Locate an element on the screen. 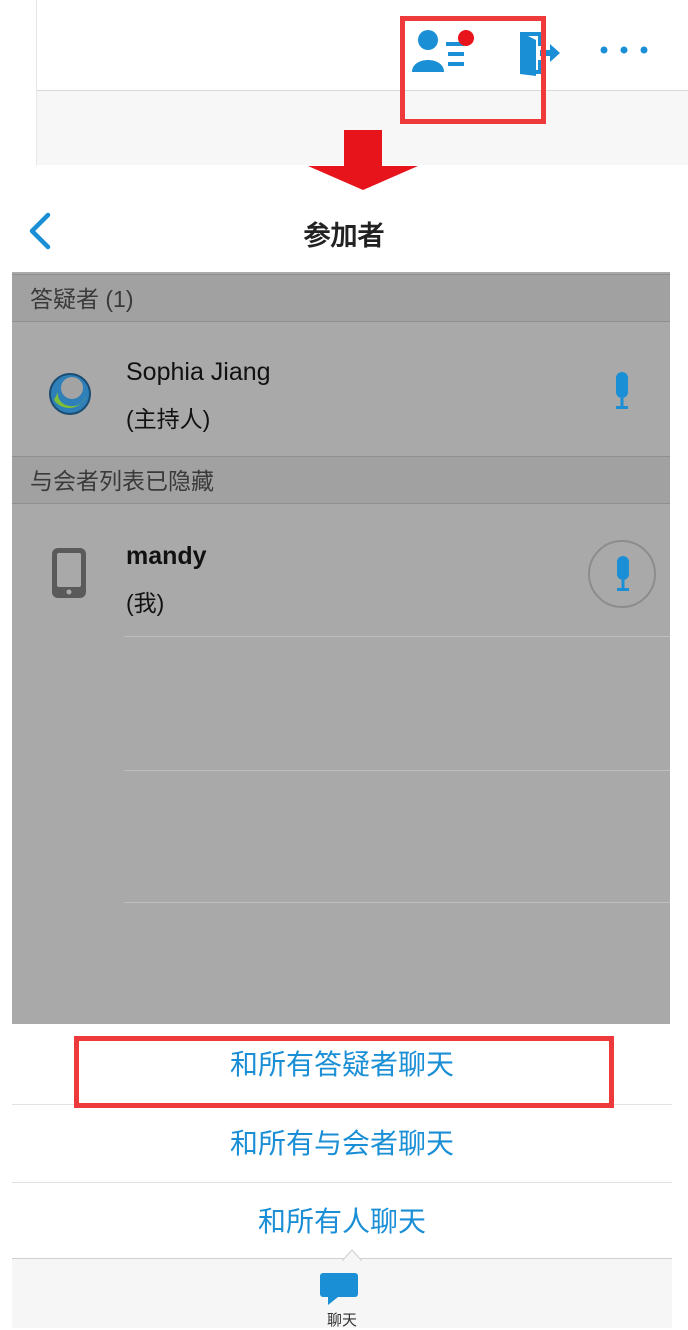 The height and width of the screenshot is (1330, 688). nav-bar: 参加者 is located at coordinates (344, 232).